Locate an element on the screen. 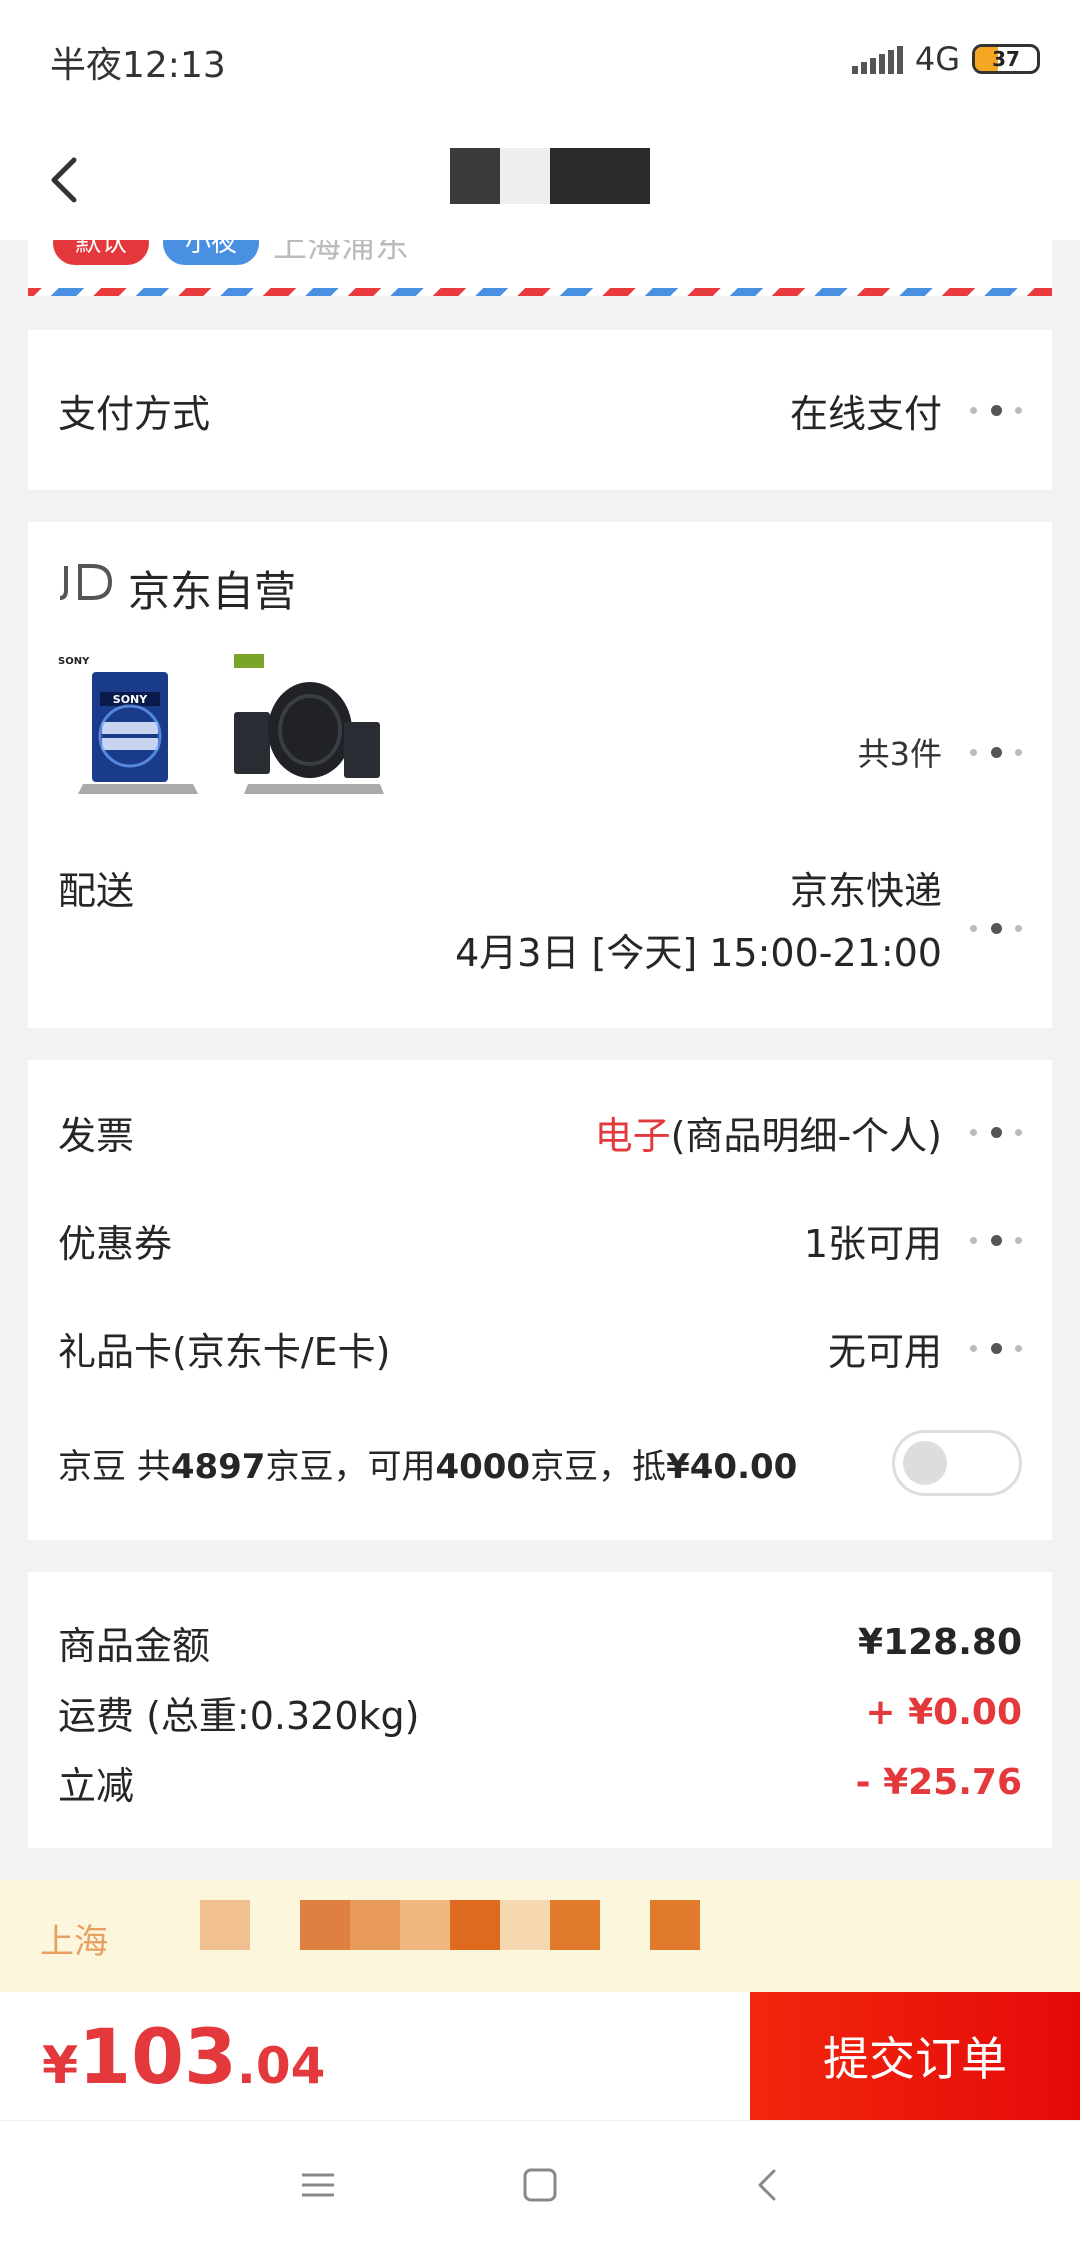 This screenshot has height=2248, width=1080. nav-bar is located at coordinates (540, 180).